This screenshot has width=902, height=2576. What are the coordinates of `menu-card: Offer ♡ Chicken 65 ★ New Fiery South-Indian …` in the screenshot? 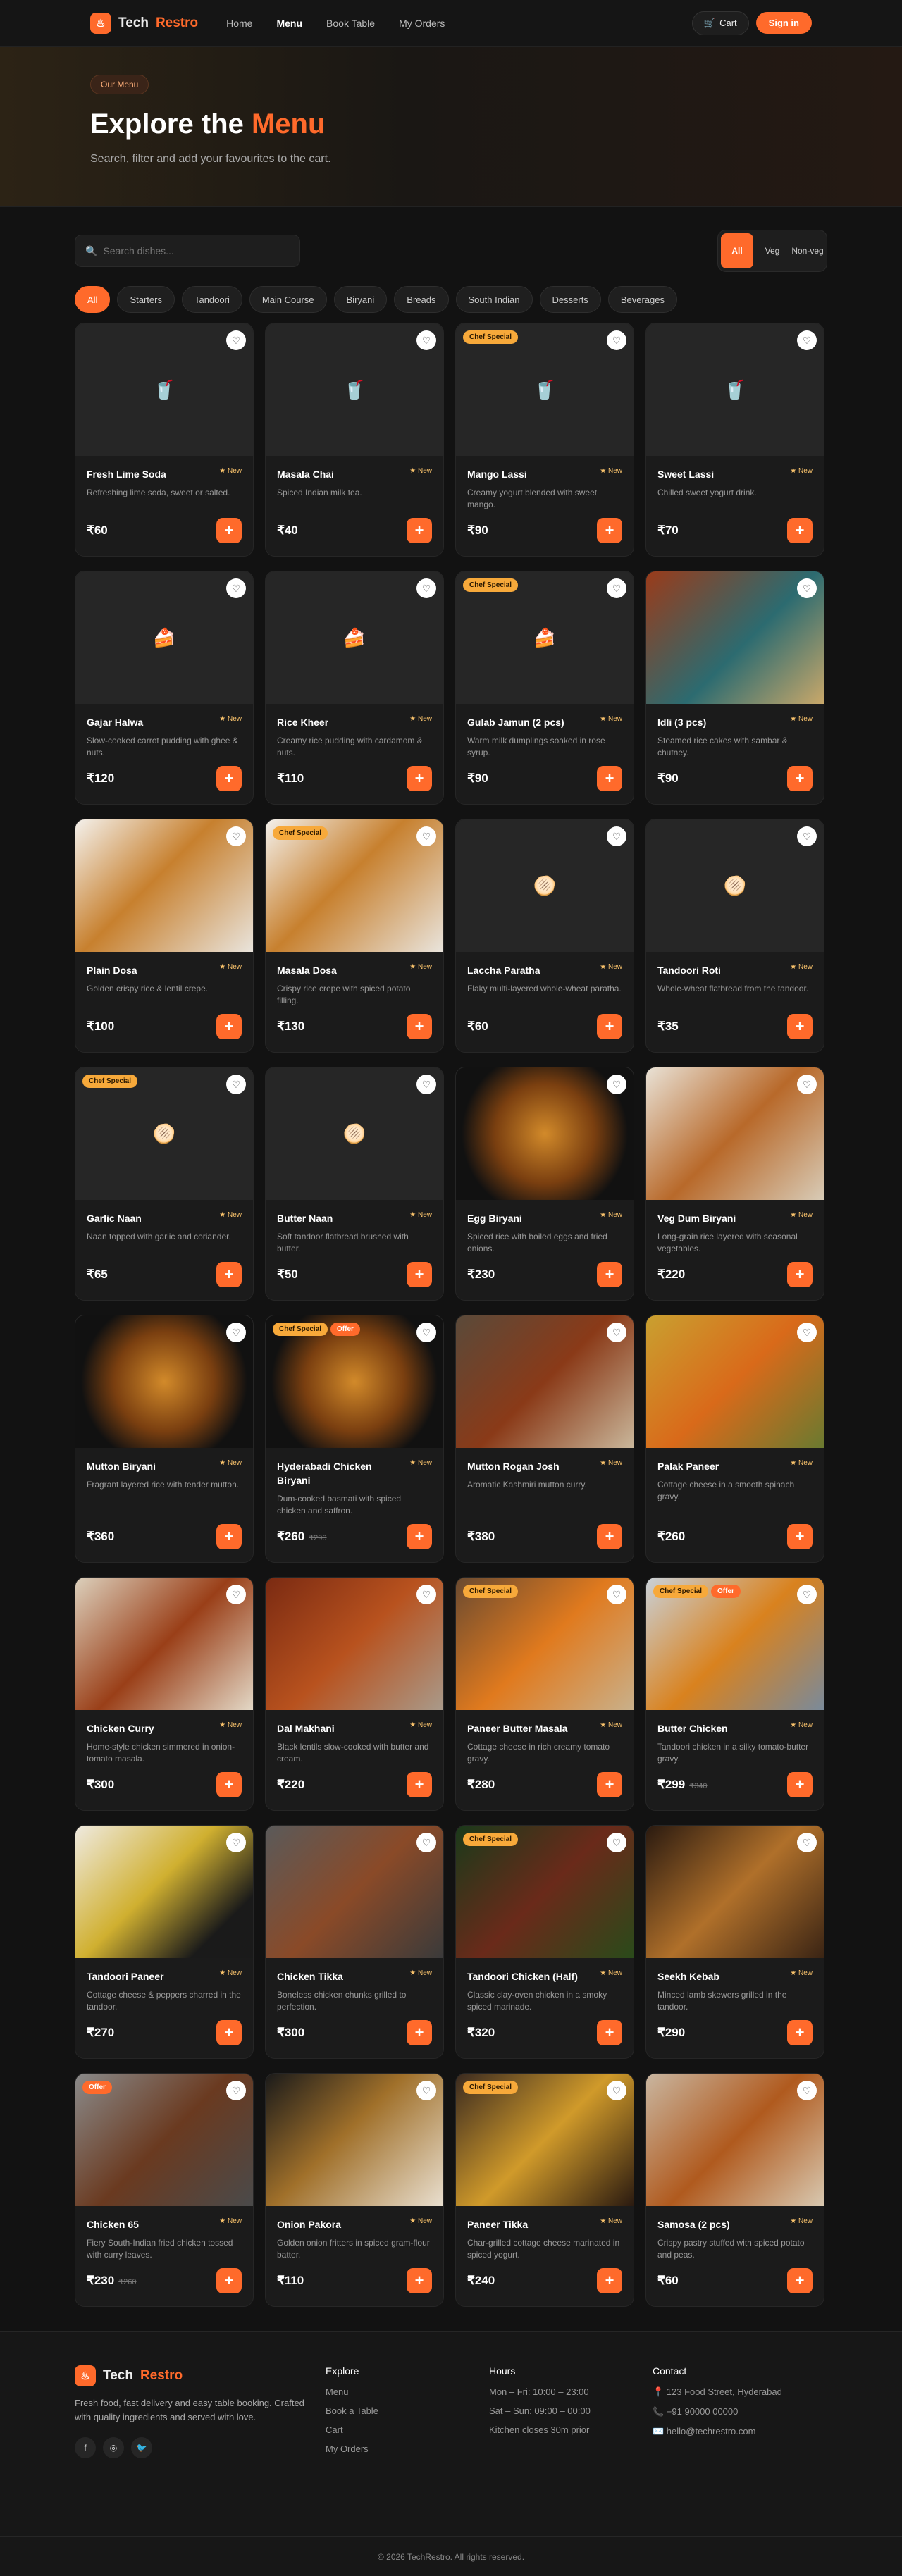 It's located at (165, 2190).